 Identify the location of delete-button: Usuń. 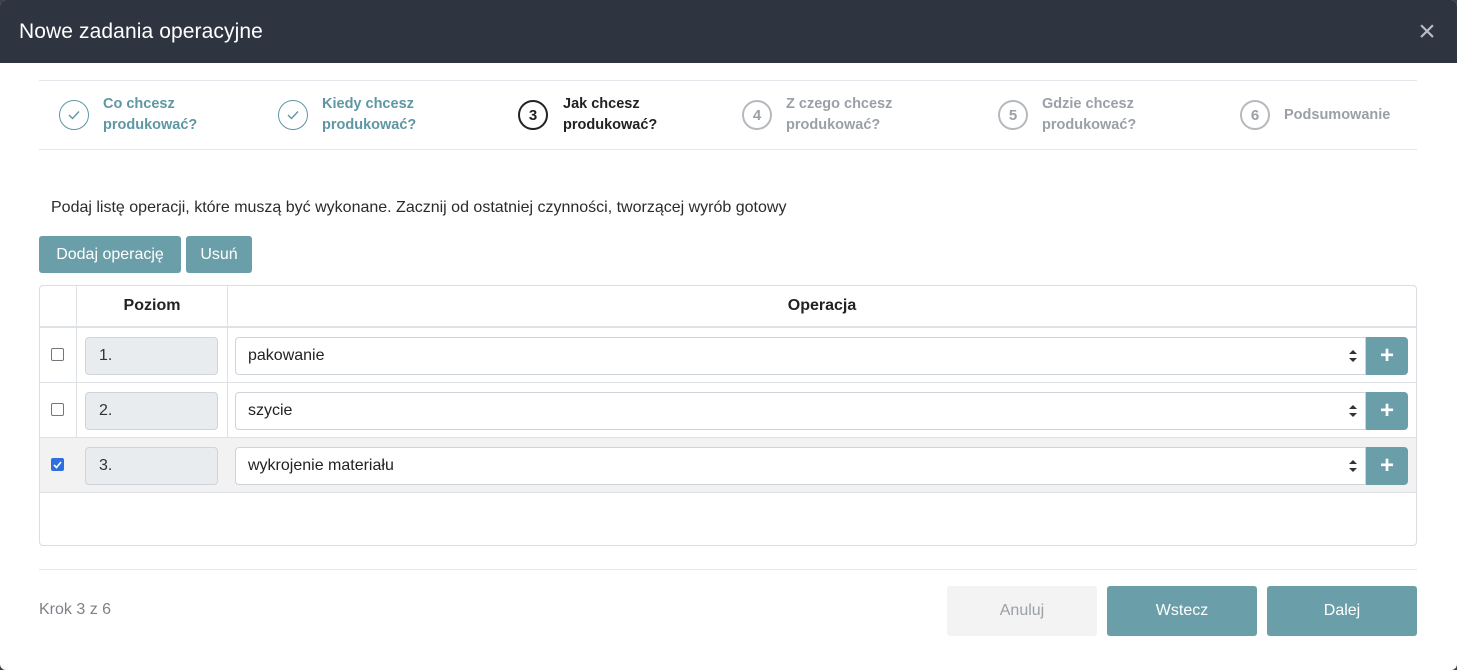
(219, 254).